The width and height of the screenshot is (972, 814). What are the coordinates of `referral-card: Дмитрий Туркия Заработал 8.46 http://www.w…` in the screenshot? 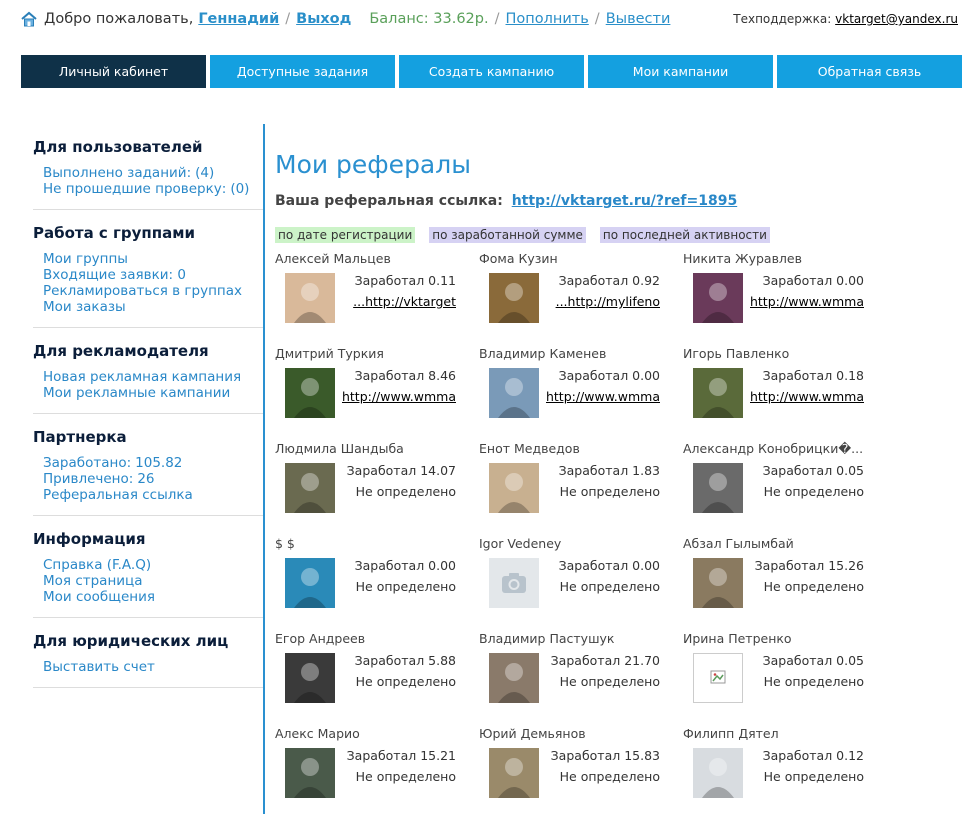 It's located at (377, 393).